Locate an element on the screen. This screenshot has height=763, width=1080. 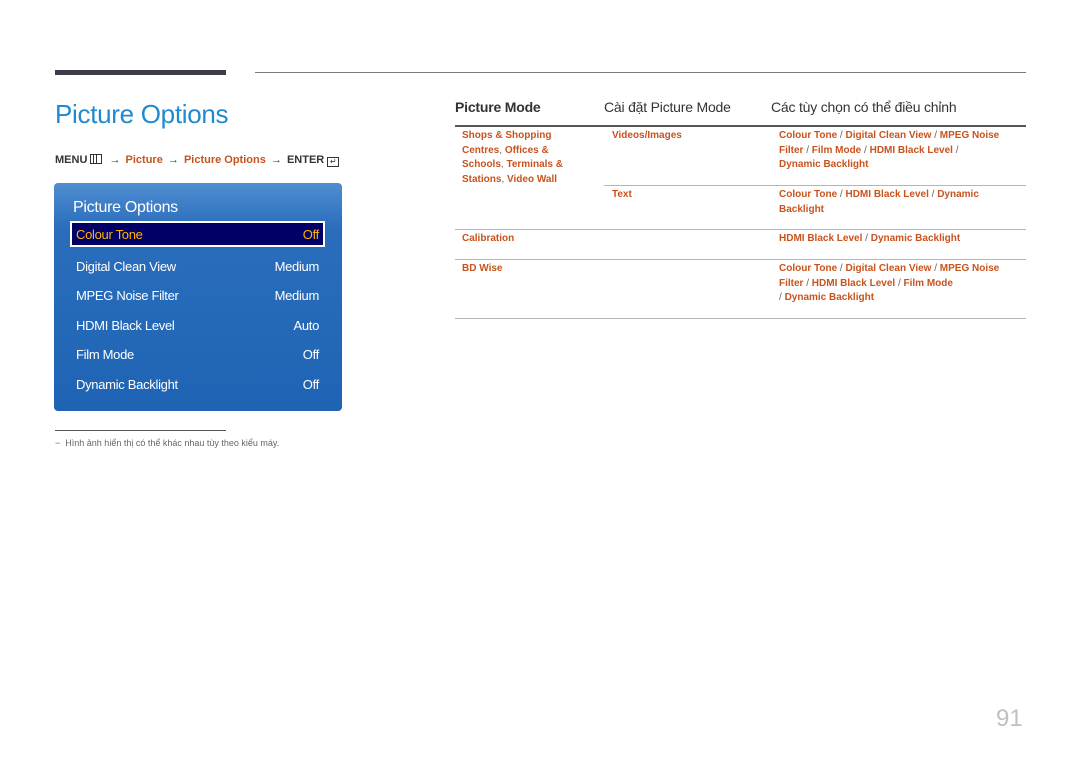
menu-item-dynamic-backlight: Dynamic Backlight Off is located at coordinates (197, 384).